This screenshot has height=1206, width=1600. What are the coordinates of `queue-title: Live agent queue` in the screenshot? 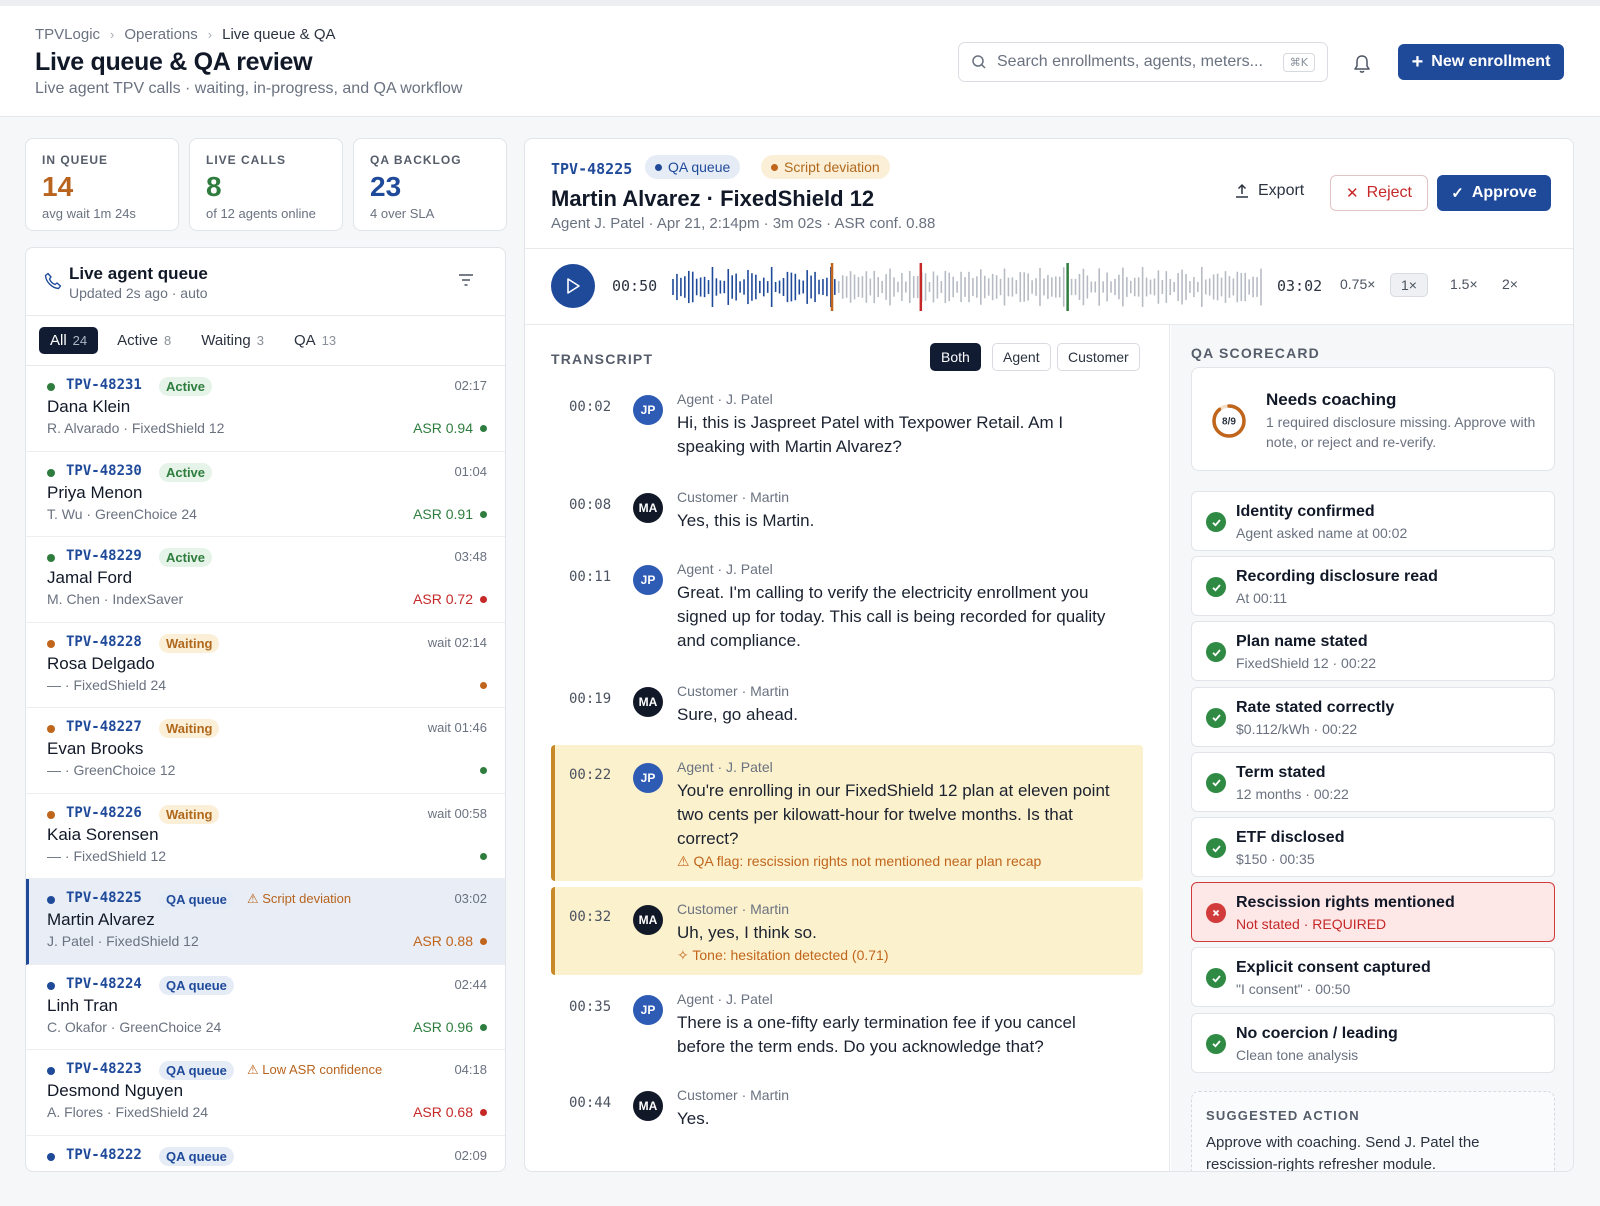 It's located at (138, 273).